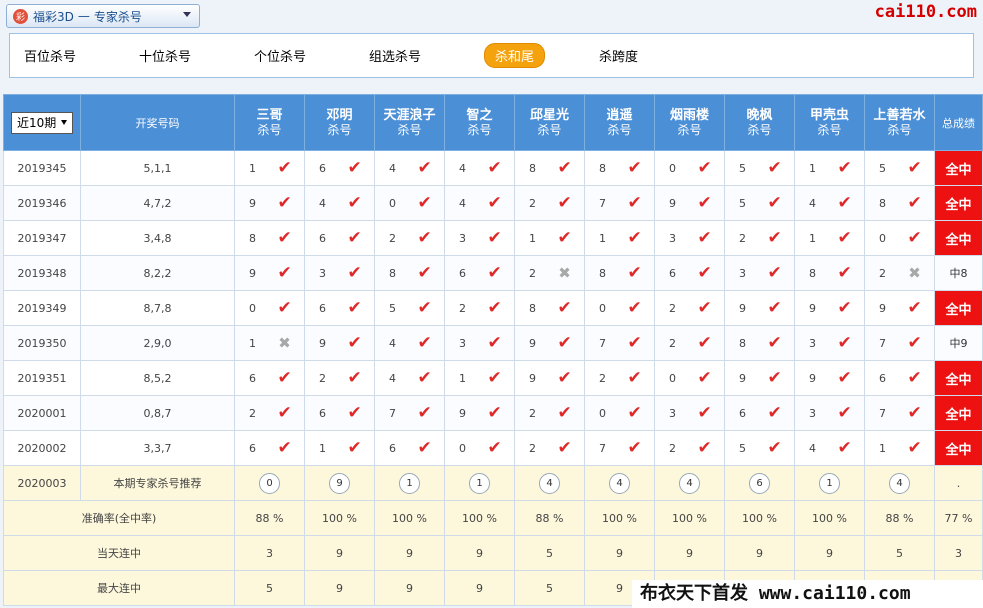 This screenshot has height=608, width=983. I want to click on expert-header: 逍遥 杀号, so click(619, 122).